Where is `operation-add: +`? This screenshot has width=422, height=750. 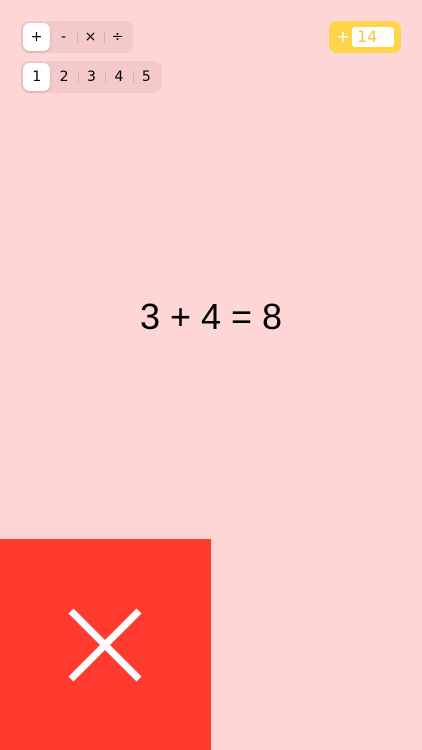 operation-add: + is located at coordinates (36, 37).